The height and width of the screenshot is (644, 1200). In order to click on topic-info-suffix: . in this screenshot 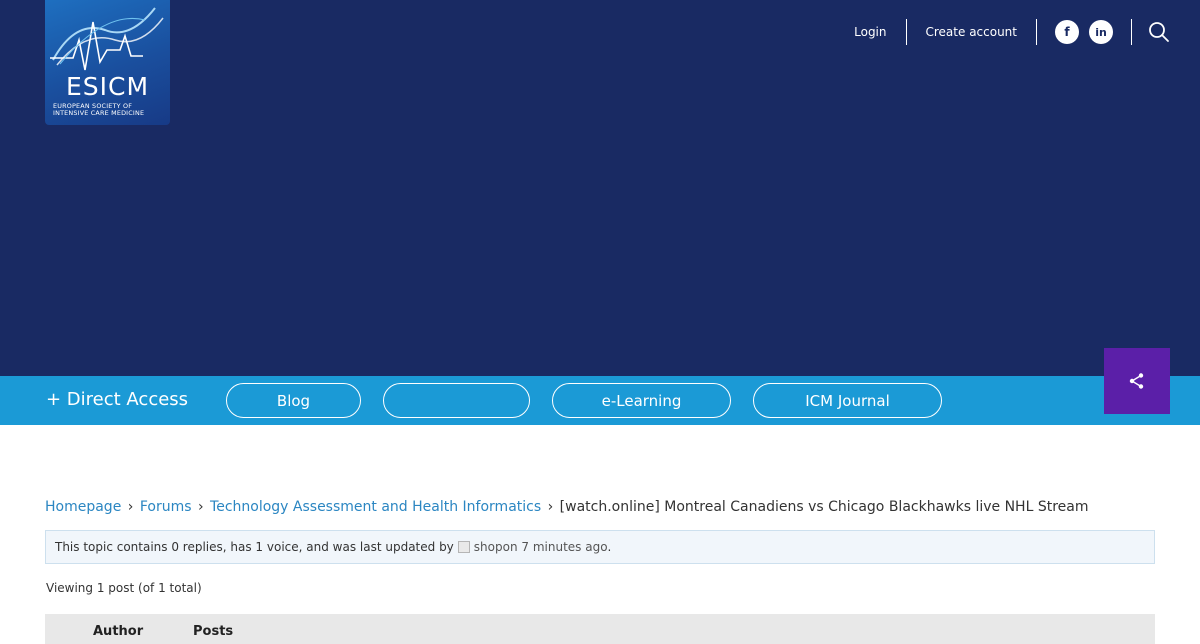, I will do `click(609, 547)`.